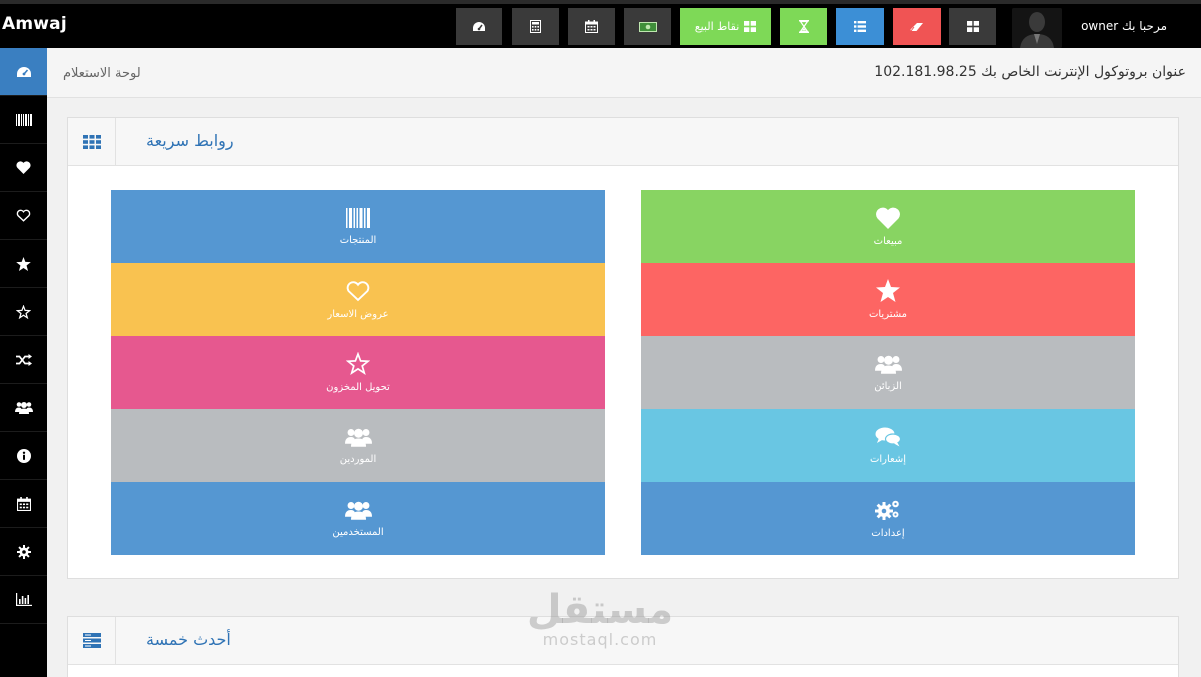 The image size is (1201, 677). What do you see at coordinates (102, 73) in the screenshot?
I see `breadcrumb-dashboard: لوحة الاستعلام` at bounding box center [102, 73].